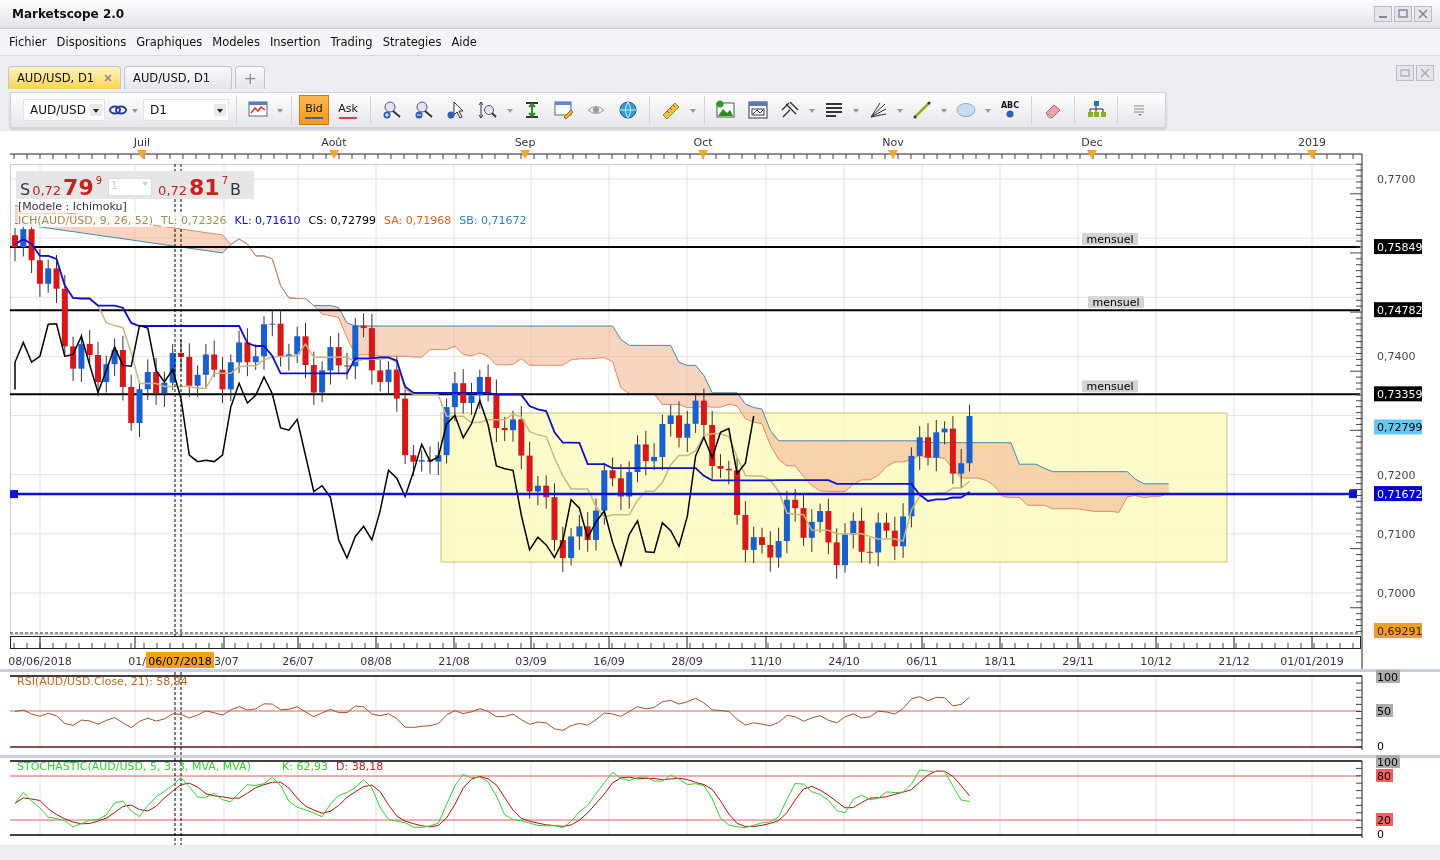  I want to click on buy-price-prefix: 0,72, so click(173, 190).